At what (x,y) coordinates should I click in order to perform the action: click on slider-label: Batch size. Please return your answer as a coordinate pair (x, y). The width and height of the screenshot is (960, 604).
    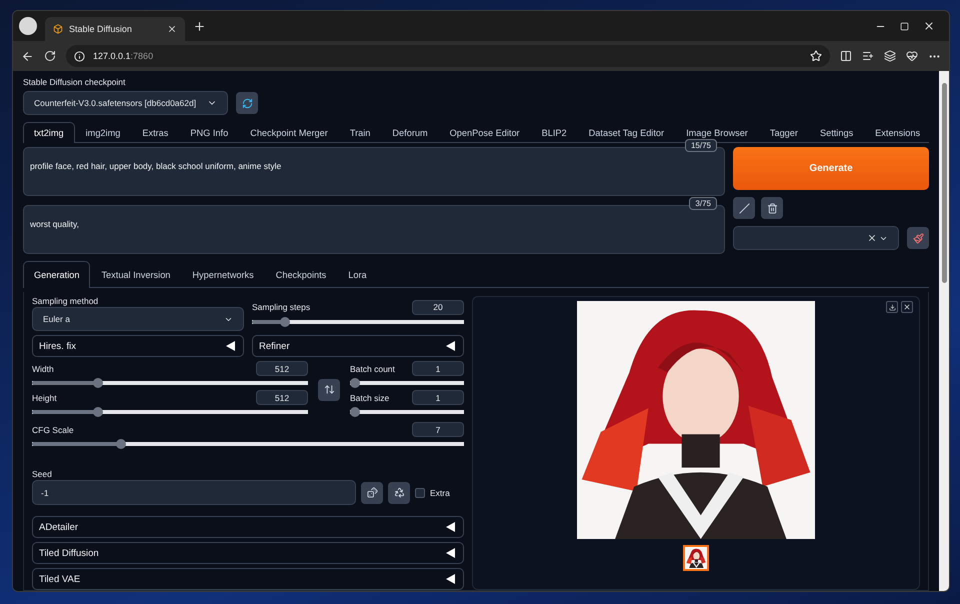
    Looking at the image, I should click on (370, 397).